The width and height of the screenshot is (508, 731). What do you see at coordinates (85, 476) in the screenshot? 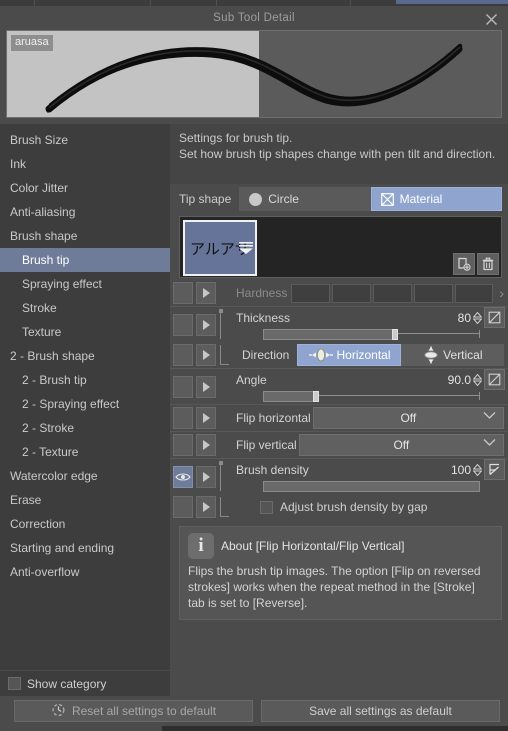
I see `sidebar-item: Watercolor edge` at bounding box center [85, 476].